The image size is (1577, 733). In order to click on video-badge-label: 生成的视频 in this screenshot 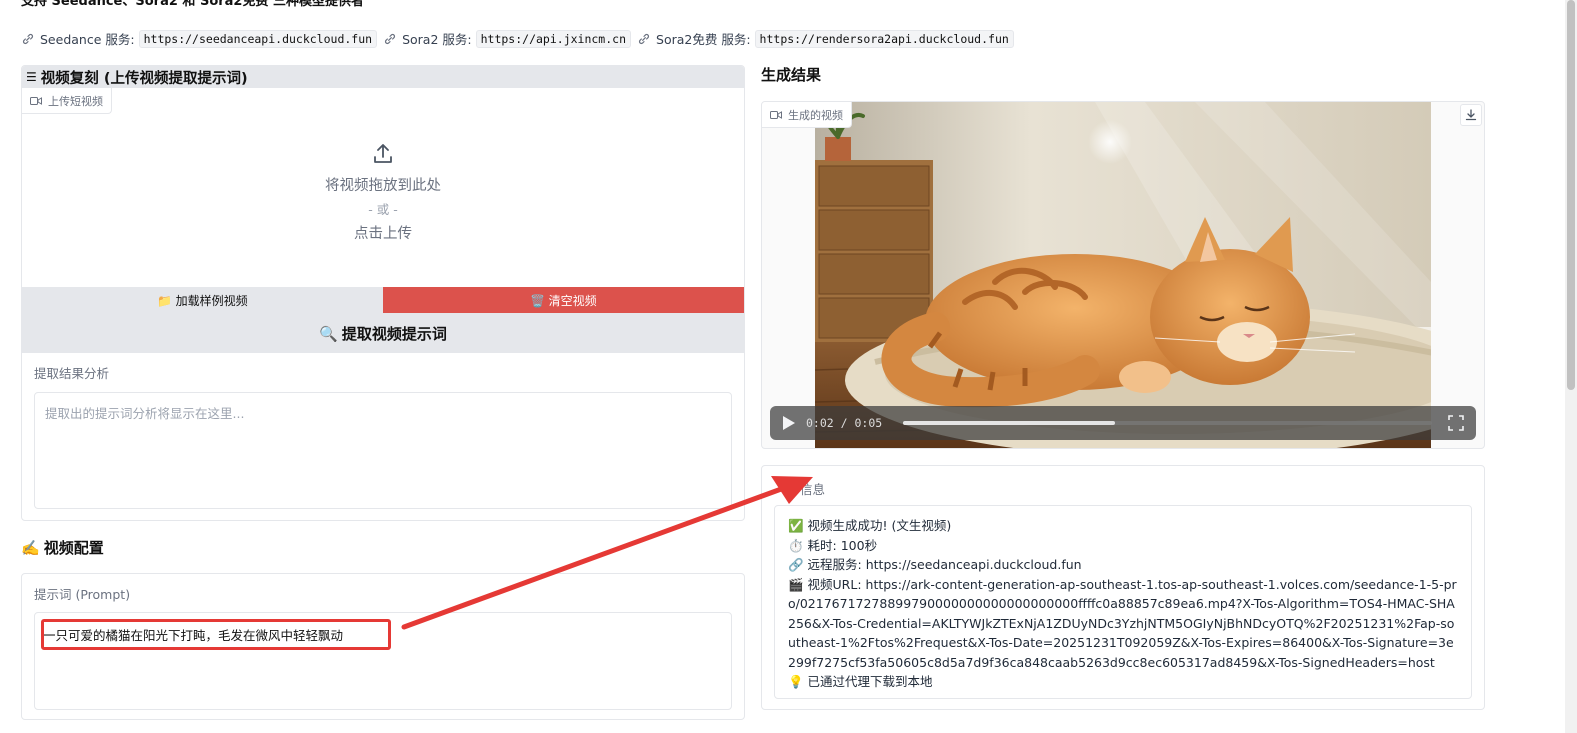, I will do `click(815, 115)`.